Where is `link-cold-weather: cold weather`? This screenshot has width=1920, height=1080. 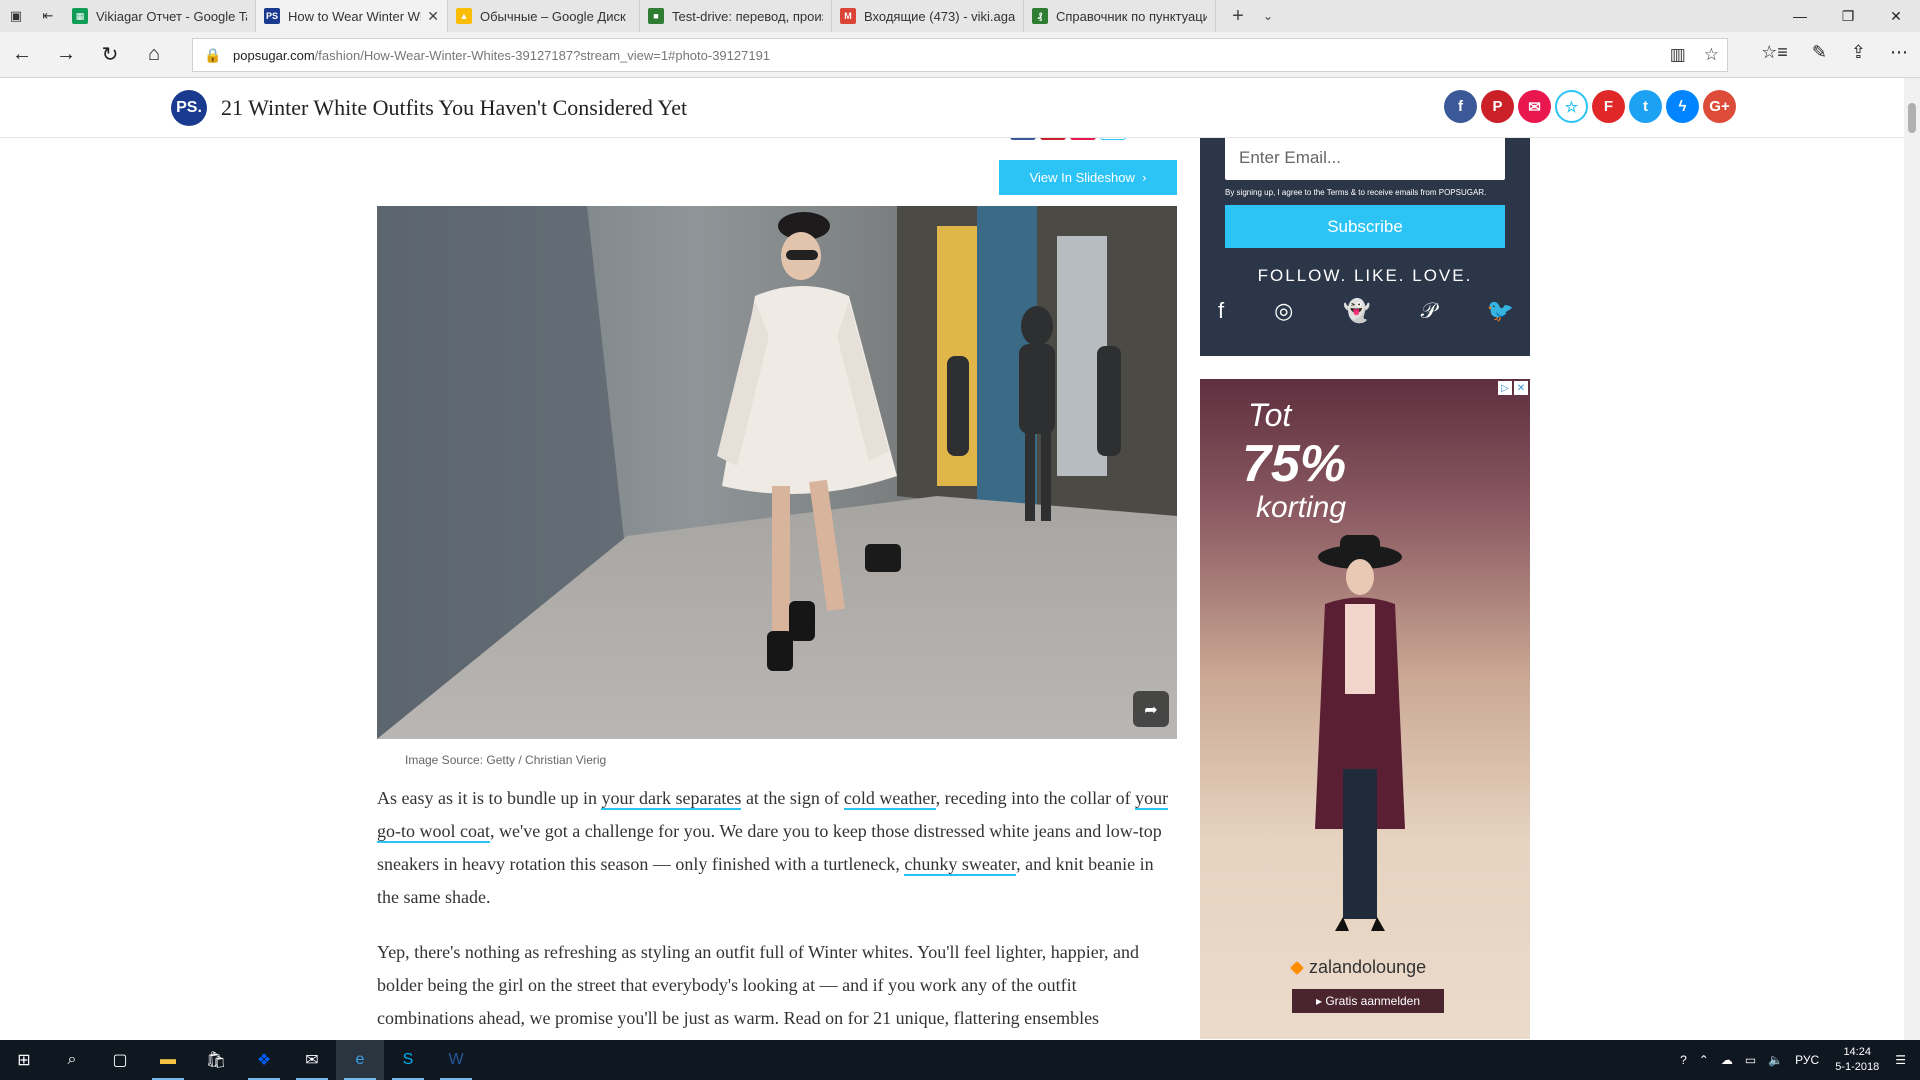 link-cold-weather: cold weather is located at coordinates (889, 799).